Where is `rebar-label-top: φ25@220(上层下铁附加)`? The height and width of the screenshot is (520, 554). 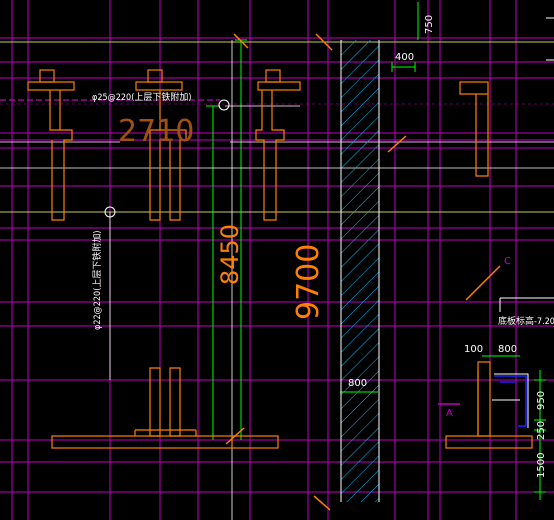 rebar-label-top: φ25@220(上层下铁附加) is located at coordinates (142, 97).